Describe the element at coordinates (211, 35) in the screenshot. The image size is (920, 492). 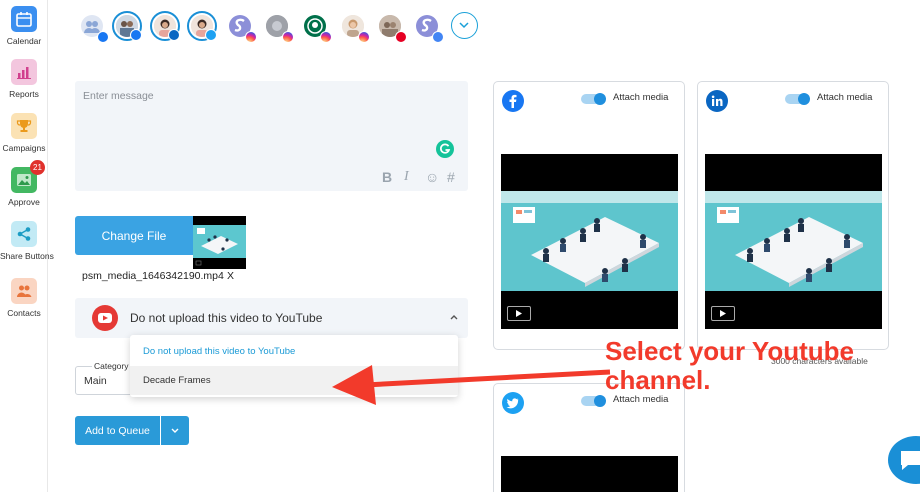
I see `twitter-icon` at that location.